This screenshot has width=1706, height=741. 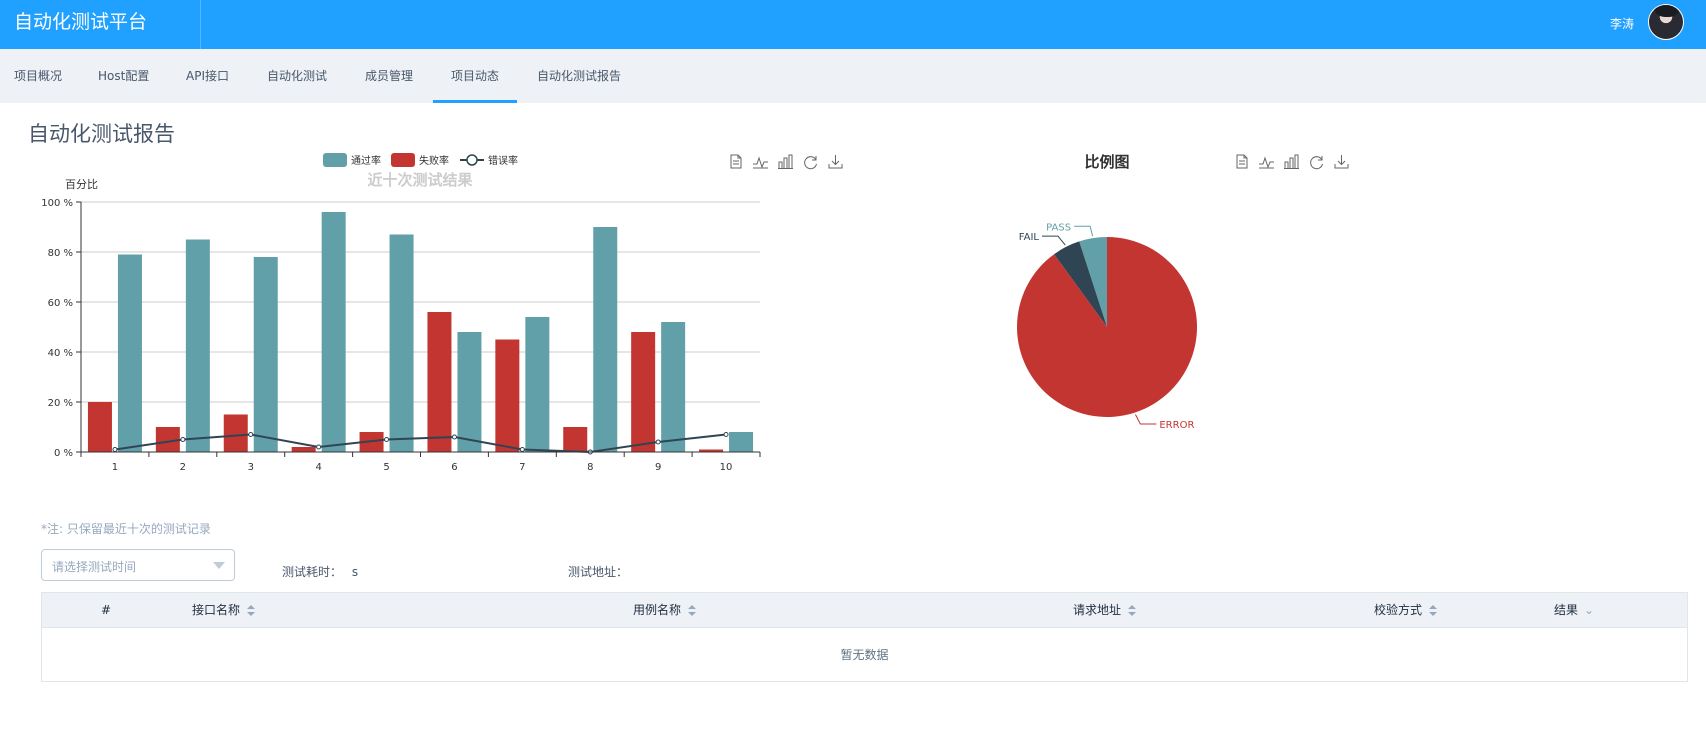 What do you see at coordinates (522, 467) in the screenshot?
I see `x-tick-label: 7` at bounding box center [522, 467].